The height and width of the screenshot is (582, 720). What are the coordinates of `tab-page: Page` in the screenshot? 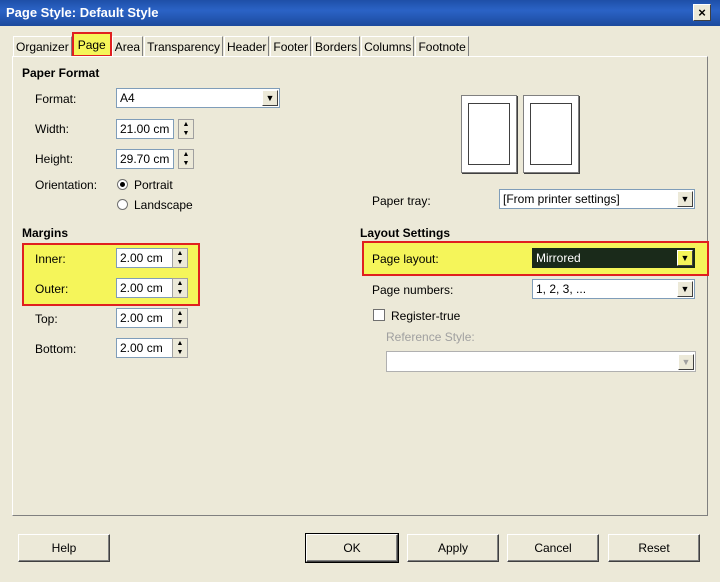 It's located at (91, 44).